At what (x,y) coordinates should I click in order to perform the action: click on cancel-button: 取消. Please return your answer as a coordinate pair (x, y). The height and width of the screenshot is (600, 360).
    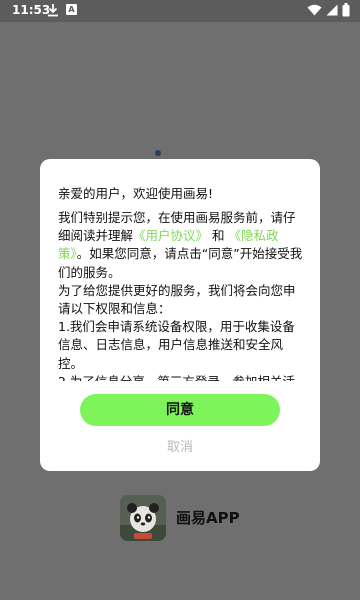
    Looking at the image, I should click on (180, 448).